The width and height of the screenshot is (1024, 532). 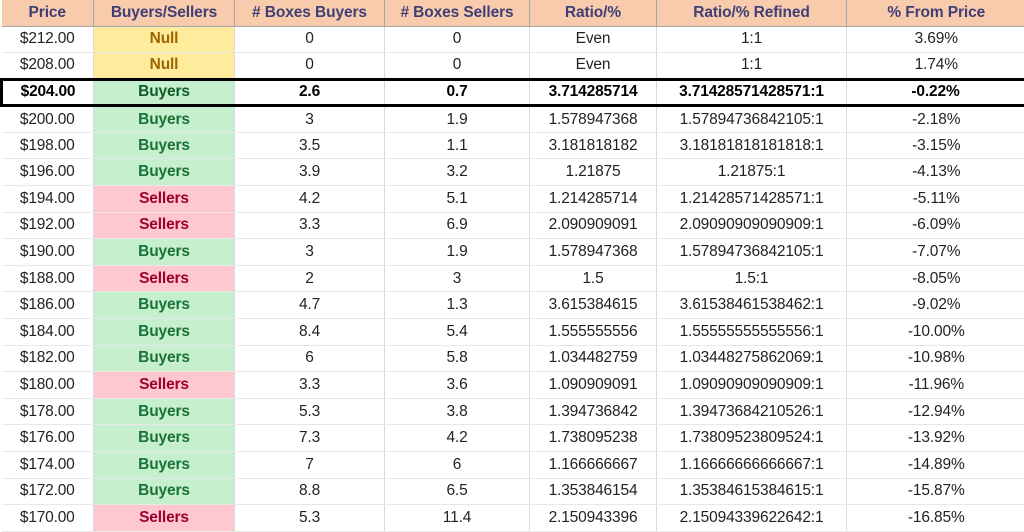 What do you see at coordinates (935, 438) in the screenshot?
I see `cell-from_price: -13.92%` at bounding box center [935, 438].